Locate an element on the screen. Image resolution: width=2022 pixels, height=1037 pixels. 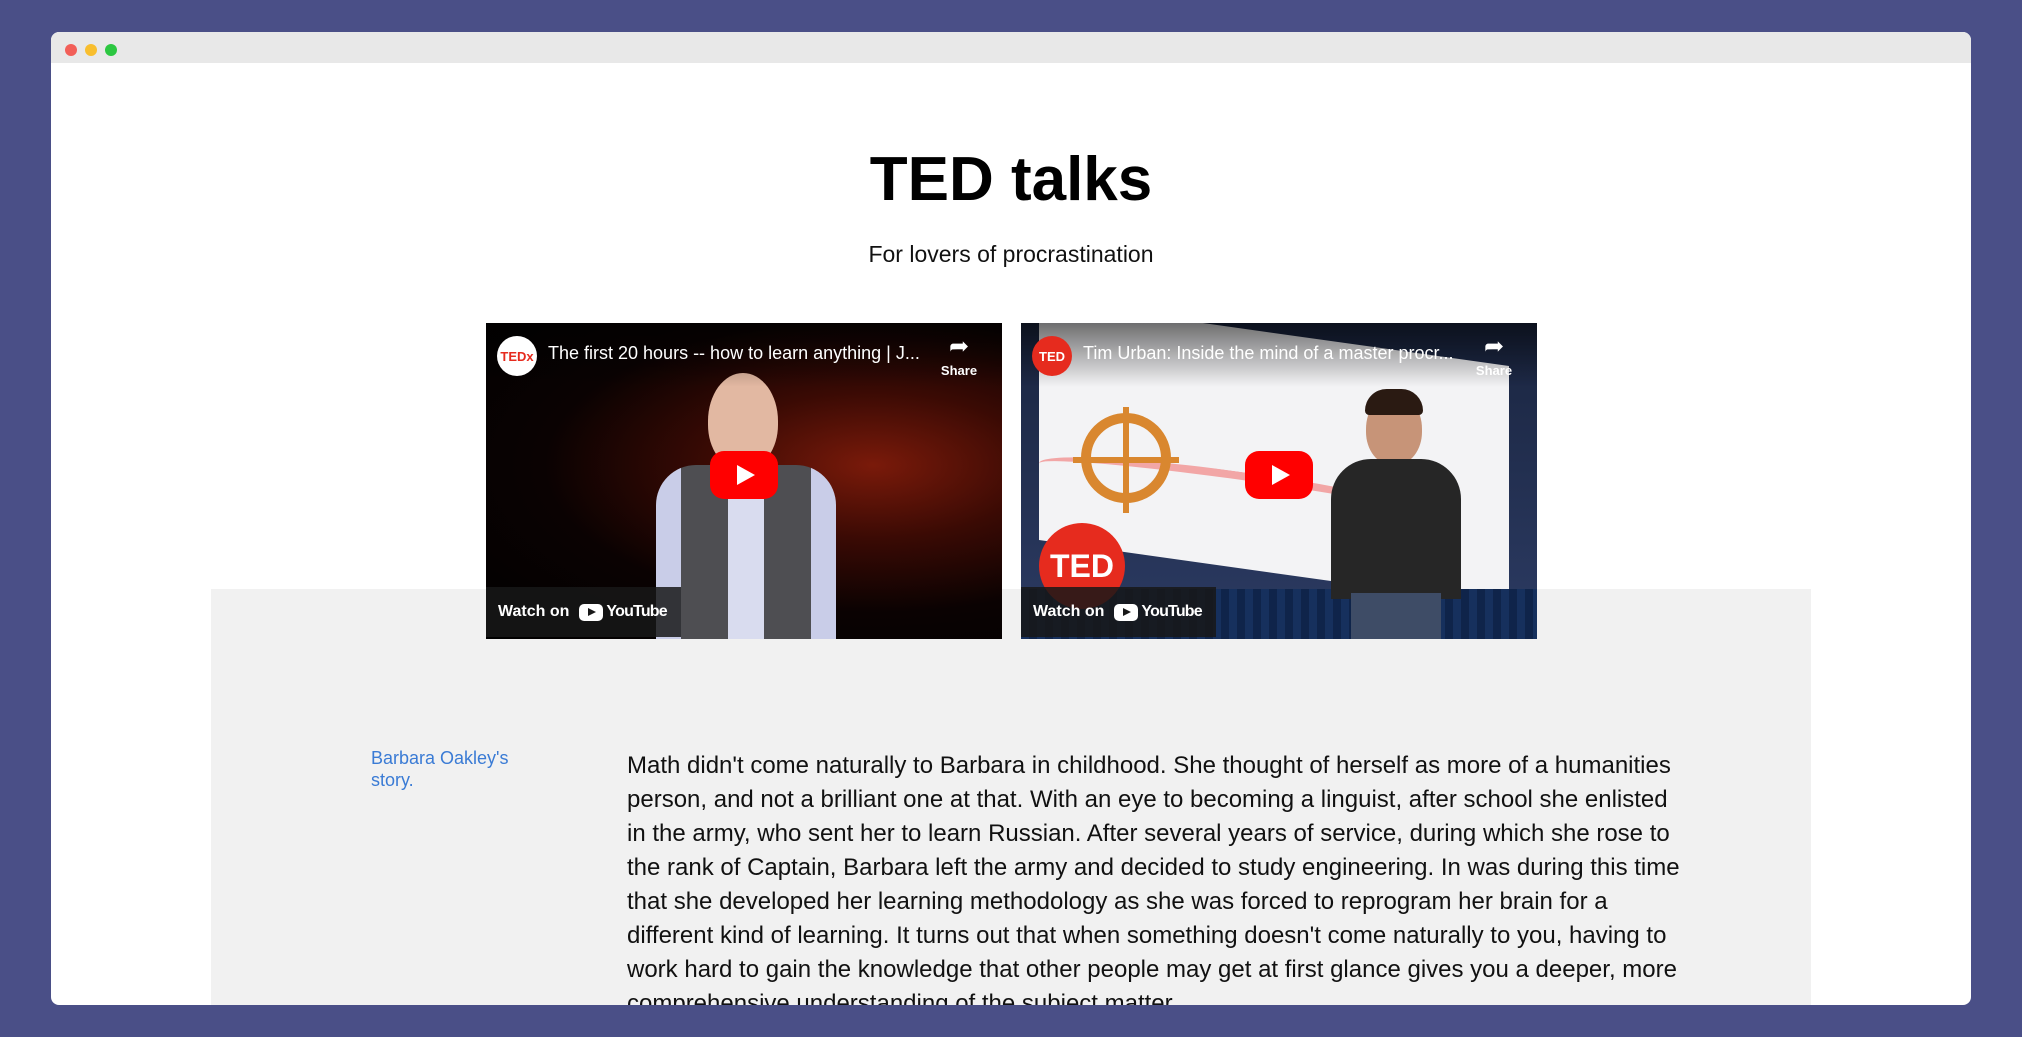
channel-avatar-icon: TED is located at coordinates (1052, 356).